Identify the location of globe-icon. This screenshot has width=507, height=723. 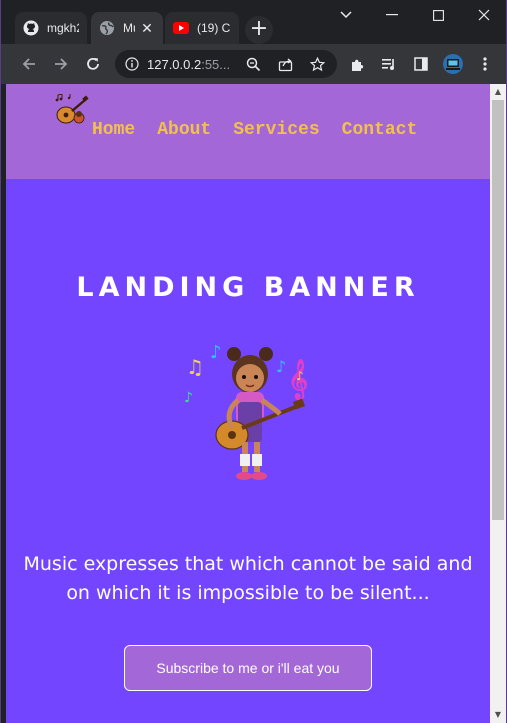
(107, 28).